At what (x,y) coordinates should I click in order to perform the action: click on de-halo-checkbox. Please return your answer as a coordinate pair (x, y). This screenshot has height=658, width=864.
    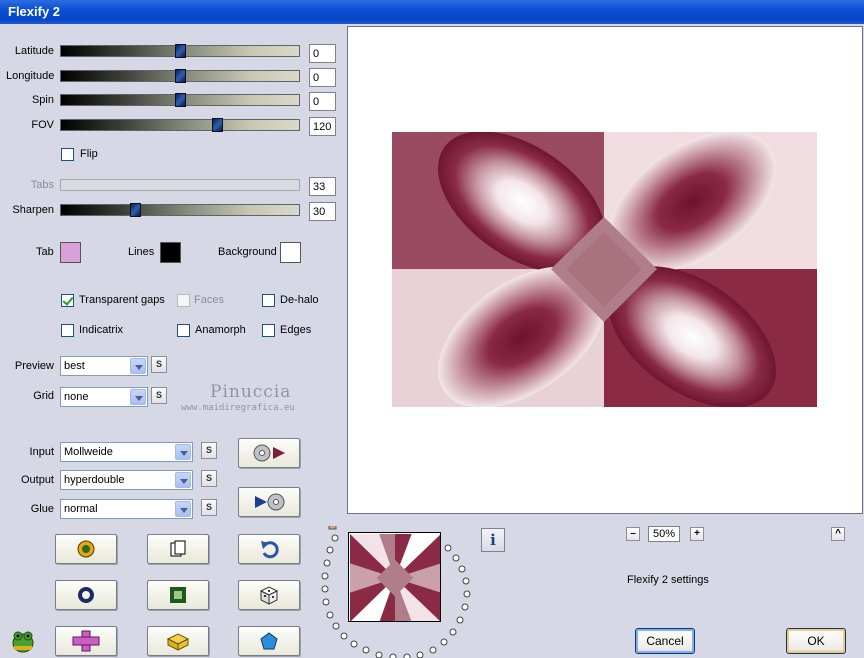
    Looking at the image, I should click on (268, 300).